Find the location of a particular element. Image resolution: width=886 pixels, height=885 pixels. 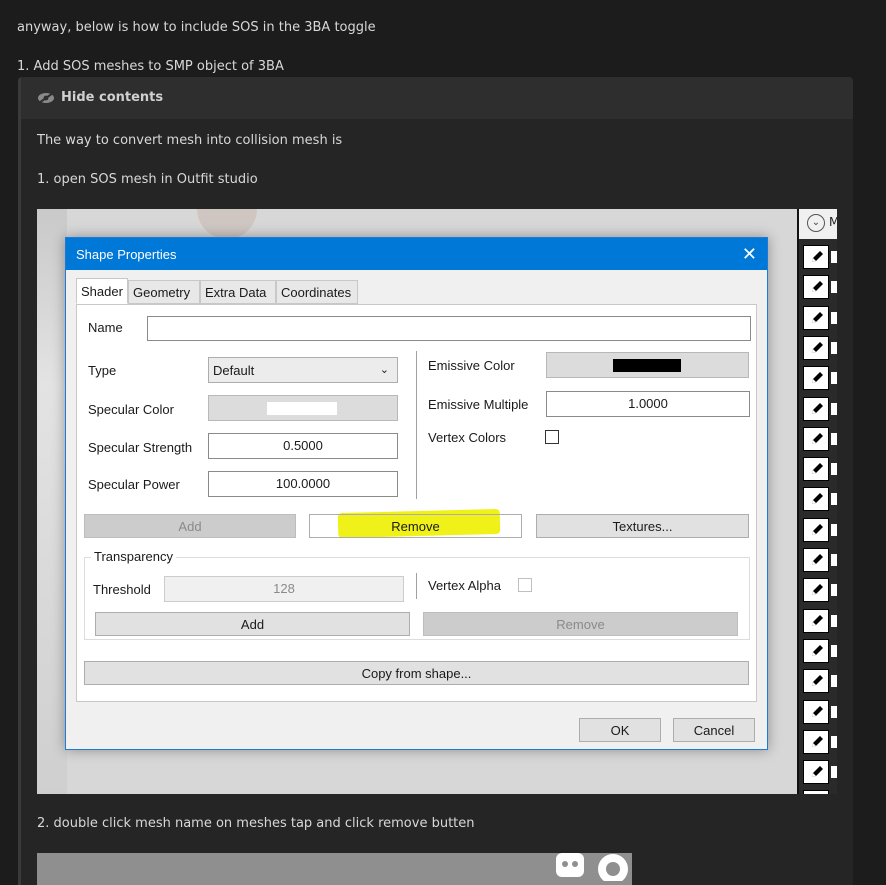

eye-hidden-icon is located at coordinates (46, 98).